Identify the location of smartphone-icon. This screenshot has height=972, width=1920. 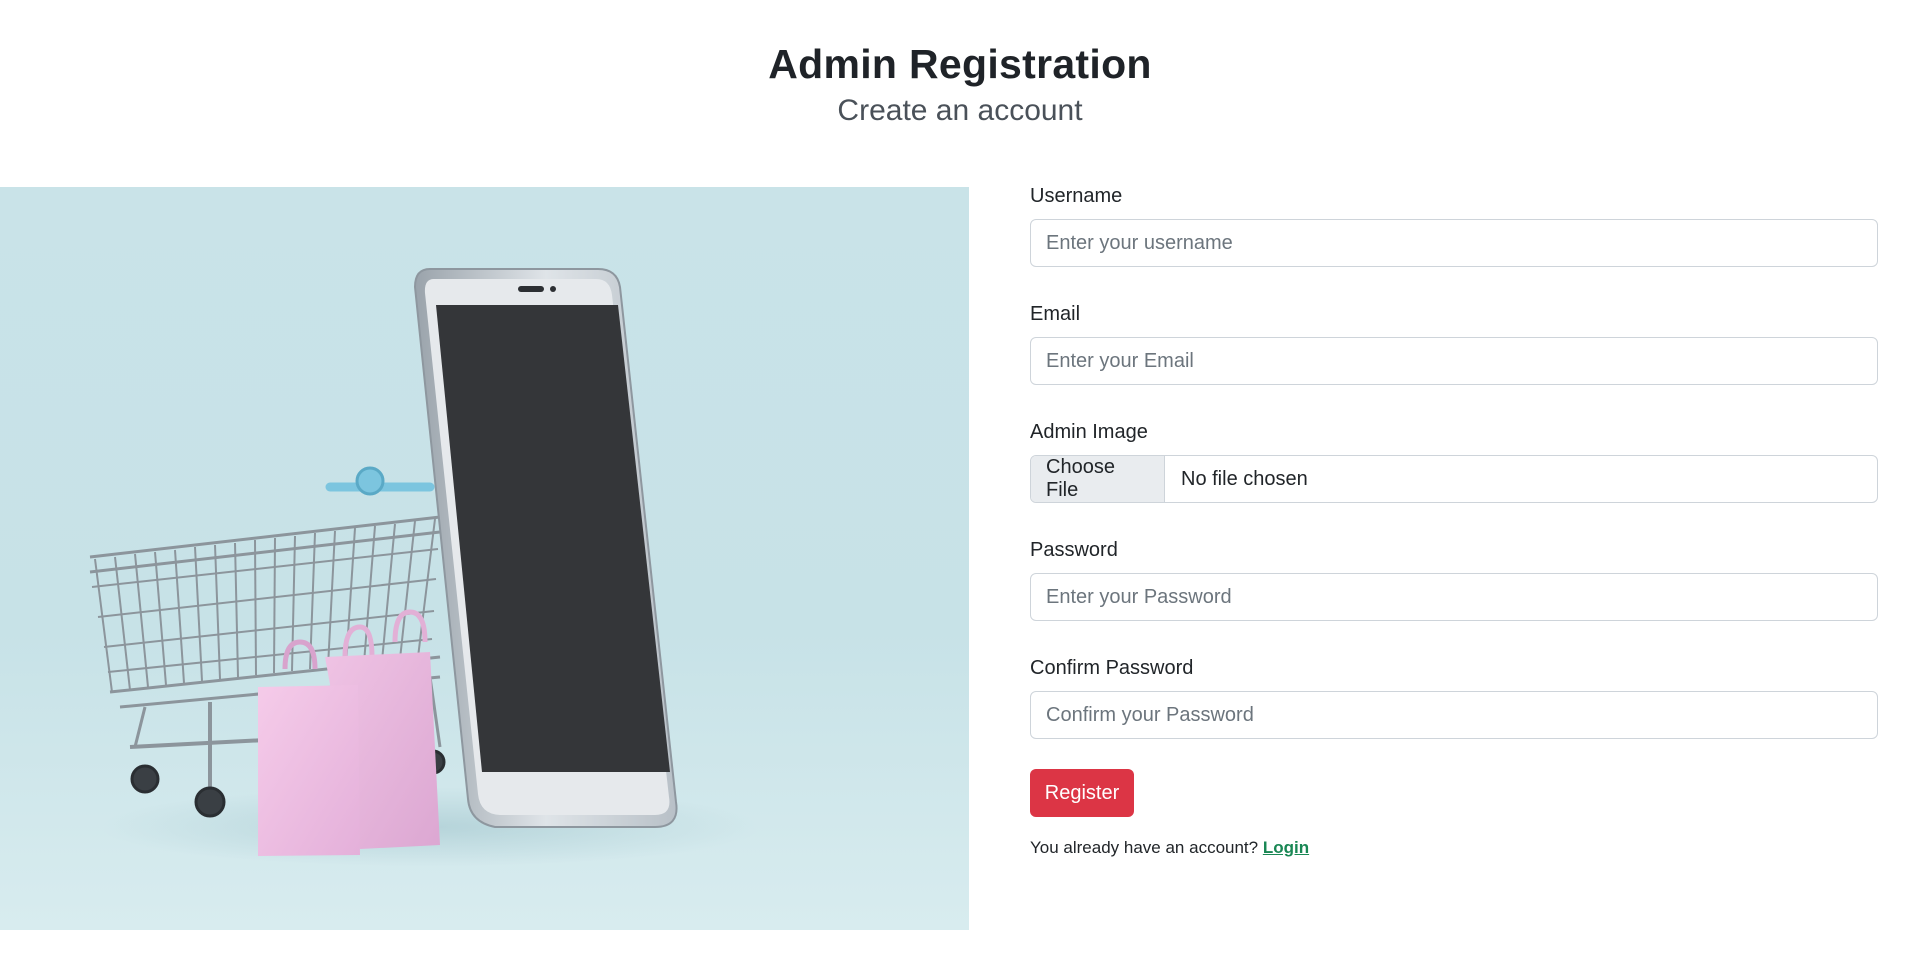
(545, 548).